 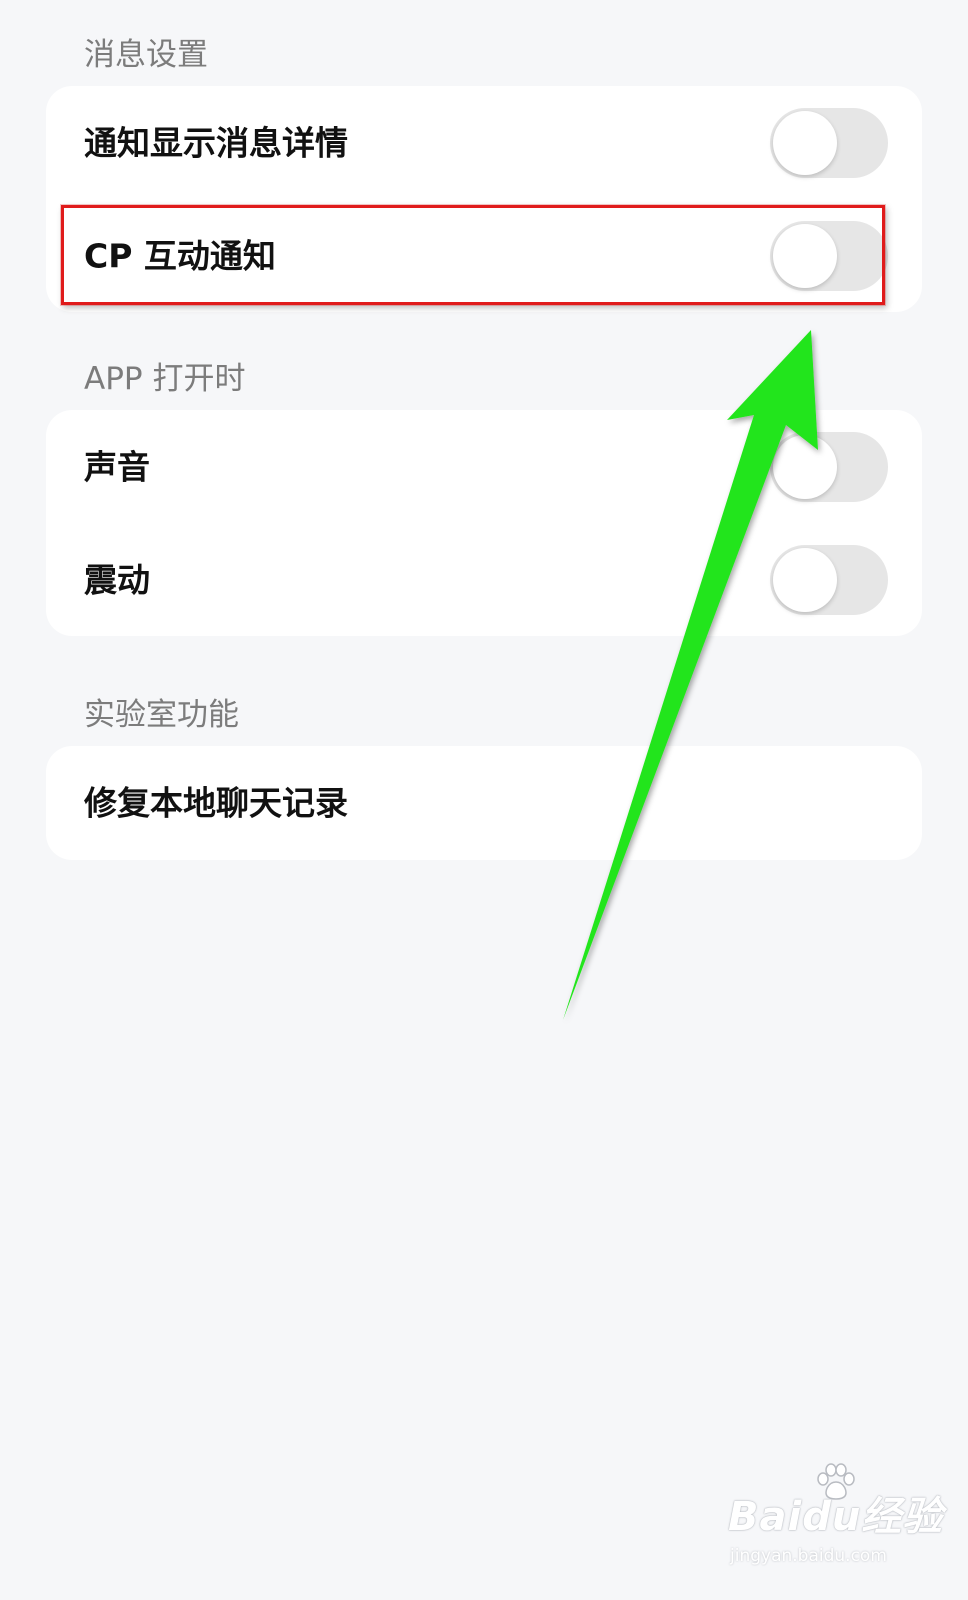 What do you see at coordinates (161, 715) in the screenshot?
I see `section-header-lab-features: 实验室功能` at bounding box center [161, 715].